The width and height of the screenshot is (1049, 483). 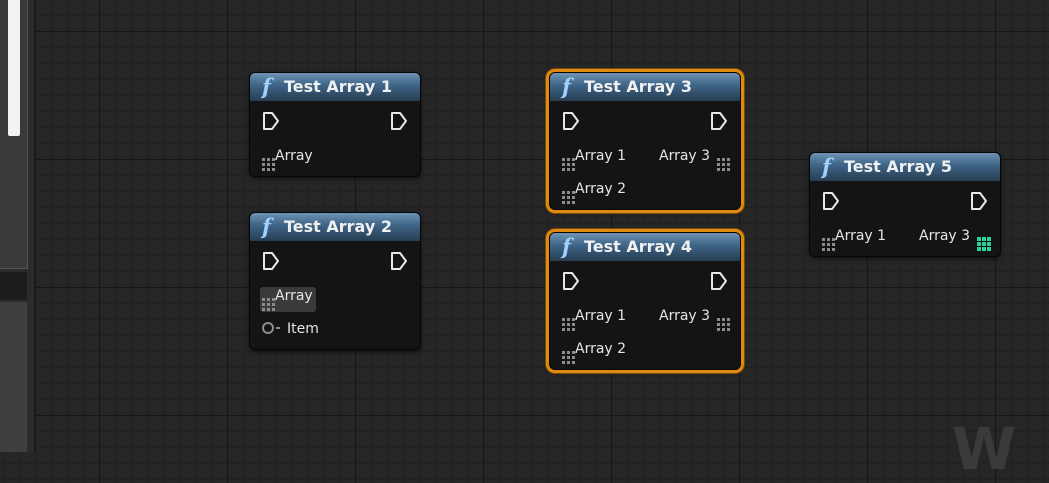 I want to click on node-title: Test Array 2, so click(x=338, y=226).